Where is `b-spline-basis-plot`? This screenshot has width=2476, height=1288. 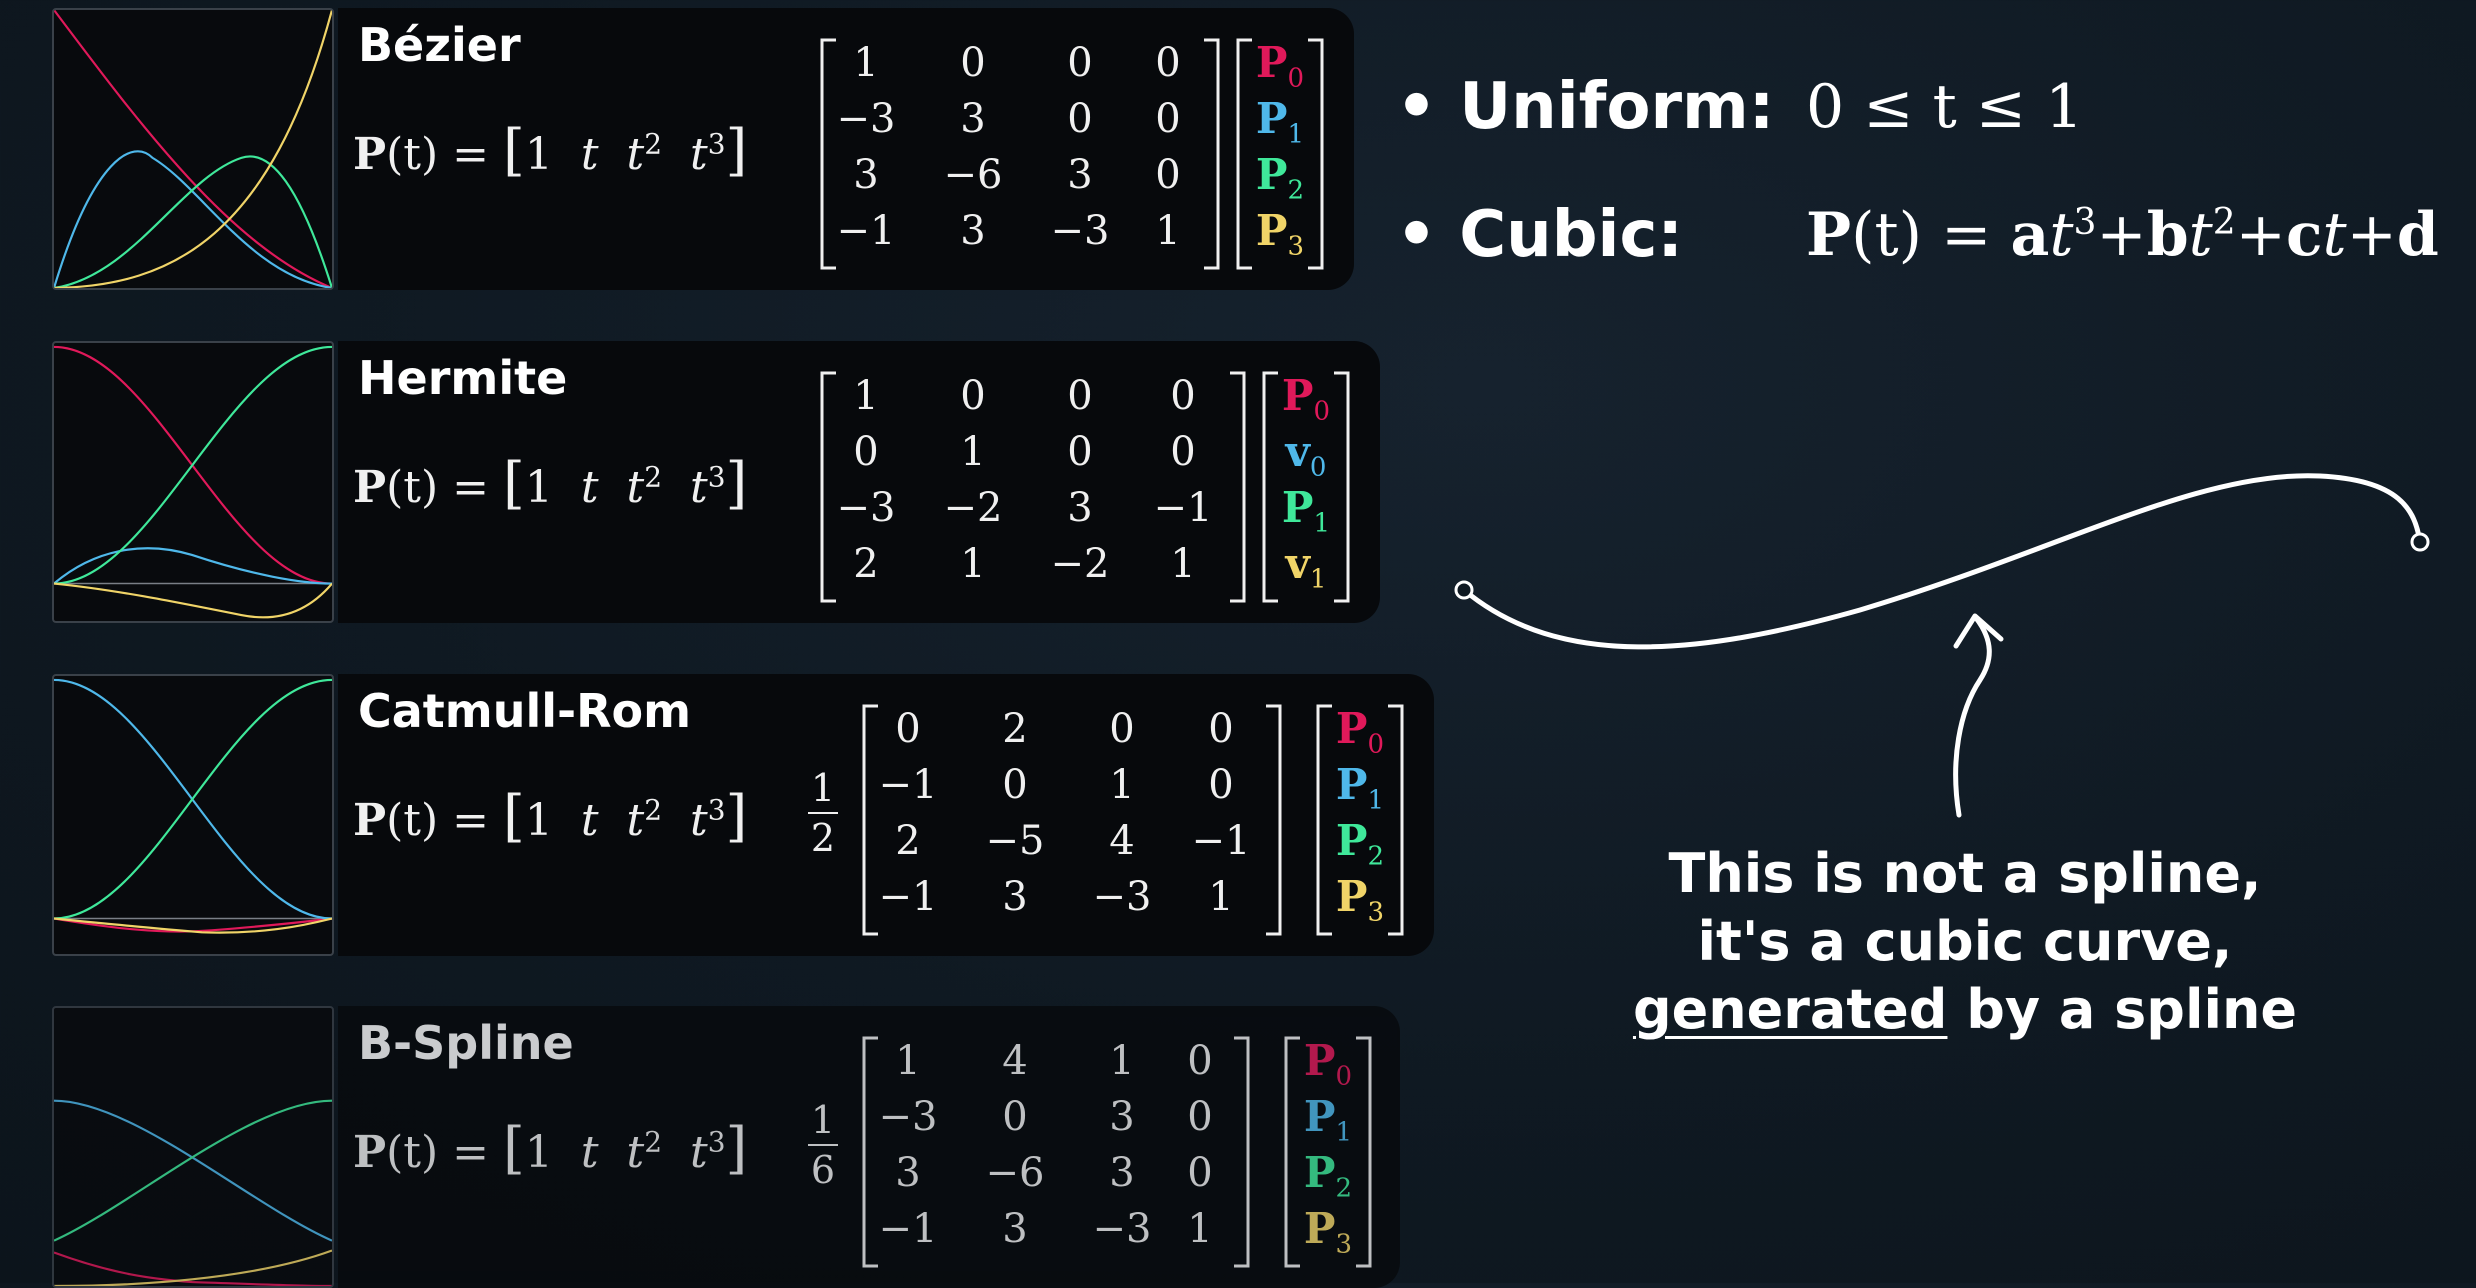
b-spline-basis-plot is located at coordinates (193, 1147).